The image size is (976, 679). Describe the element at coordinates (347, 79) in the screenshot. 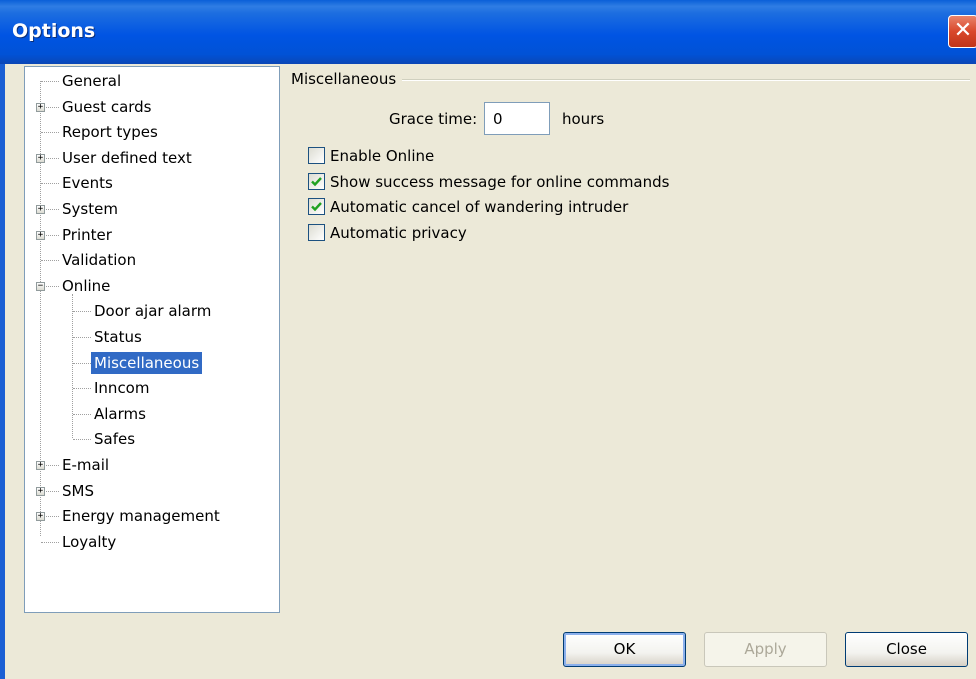

I see `group-title: Miscellaneous` at that location.